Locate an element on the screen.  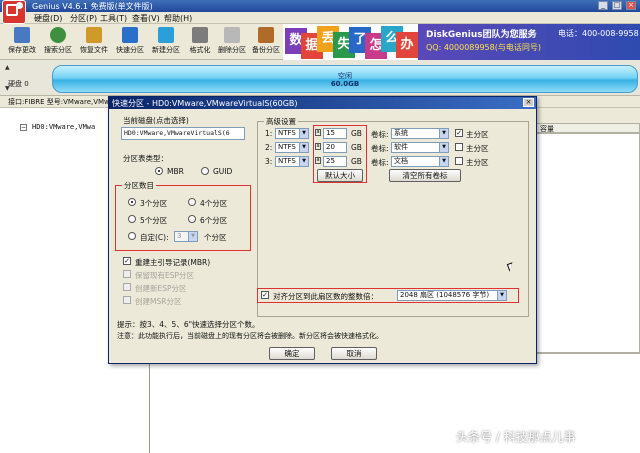
create-esp-label: 创建新ESP分区 is located at coordinates (161, 288).